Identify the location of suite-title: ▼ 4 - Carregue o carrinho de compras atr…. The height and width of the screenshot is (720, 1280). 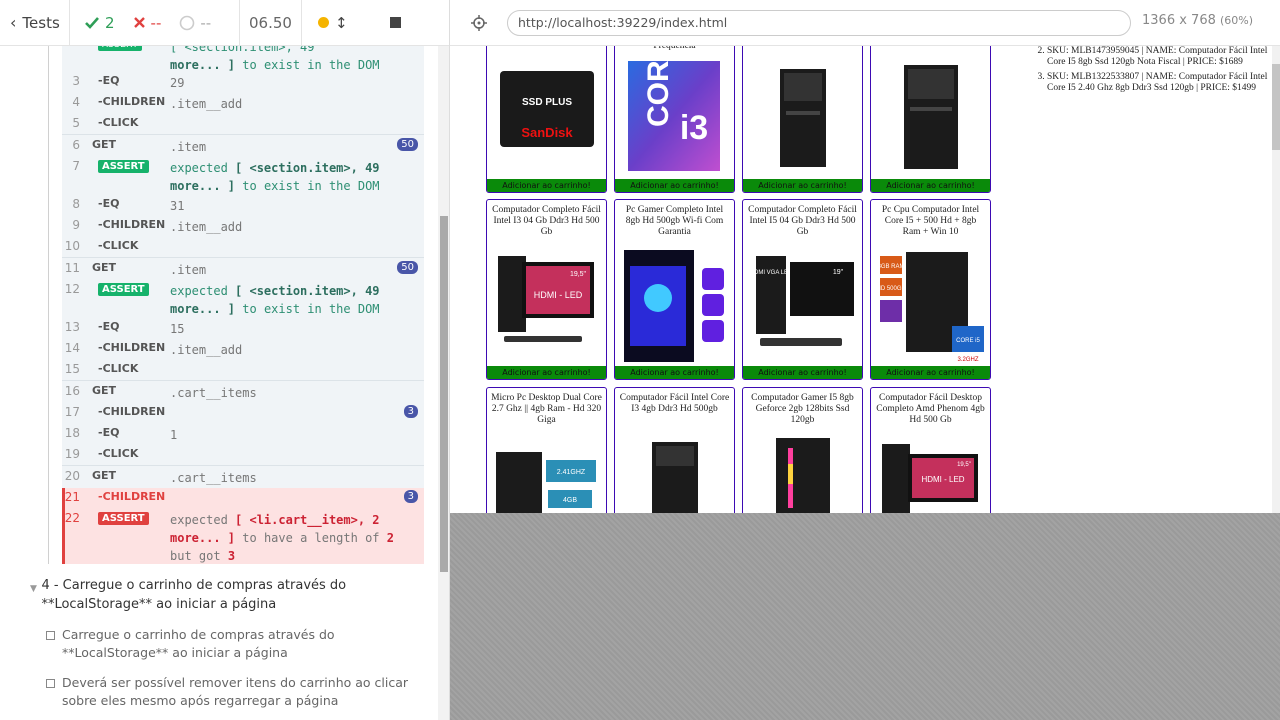
(230, 595).